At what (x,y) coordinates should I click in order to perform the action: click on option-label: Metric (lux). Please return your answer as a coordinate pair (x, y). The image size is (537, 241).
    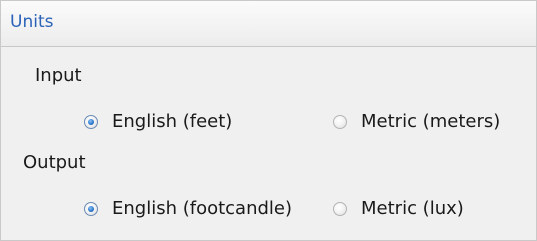
    Looking at the image, I should click on (412, 208).